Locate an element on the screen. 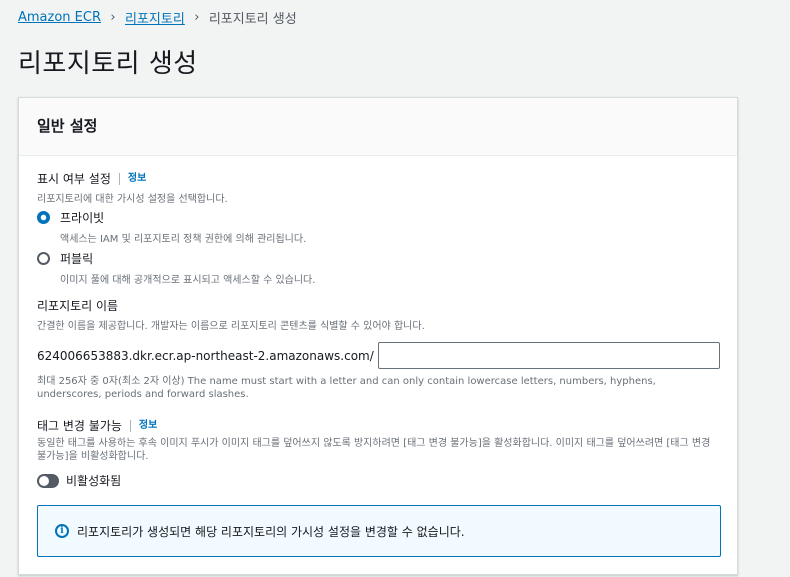 Image resolution: width=790 pixels, height=577 pixels. toggle-knob is located at coordinates (44, 480).